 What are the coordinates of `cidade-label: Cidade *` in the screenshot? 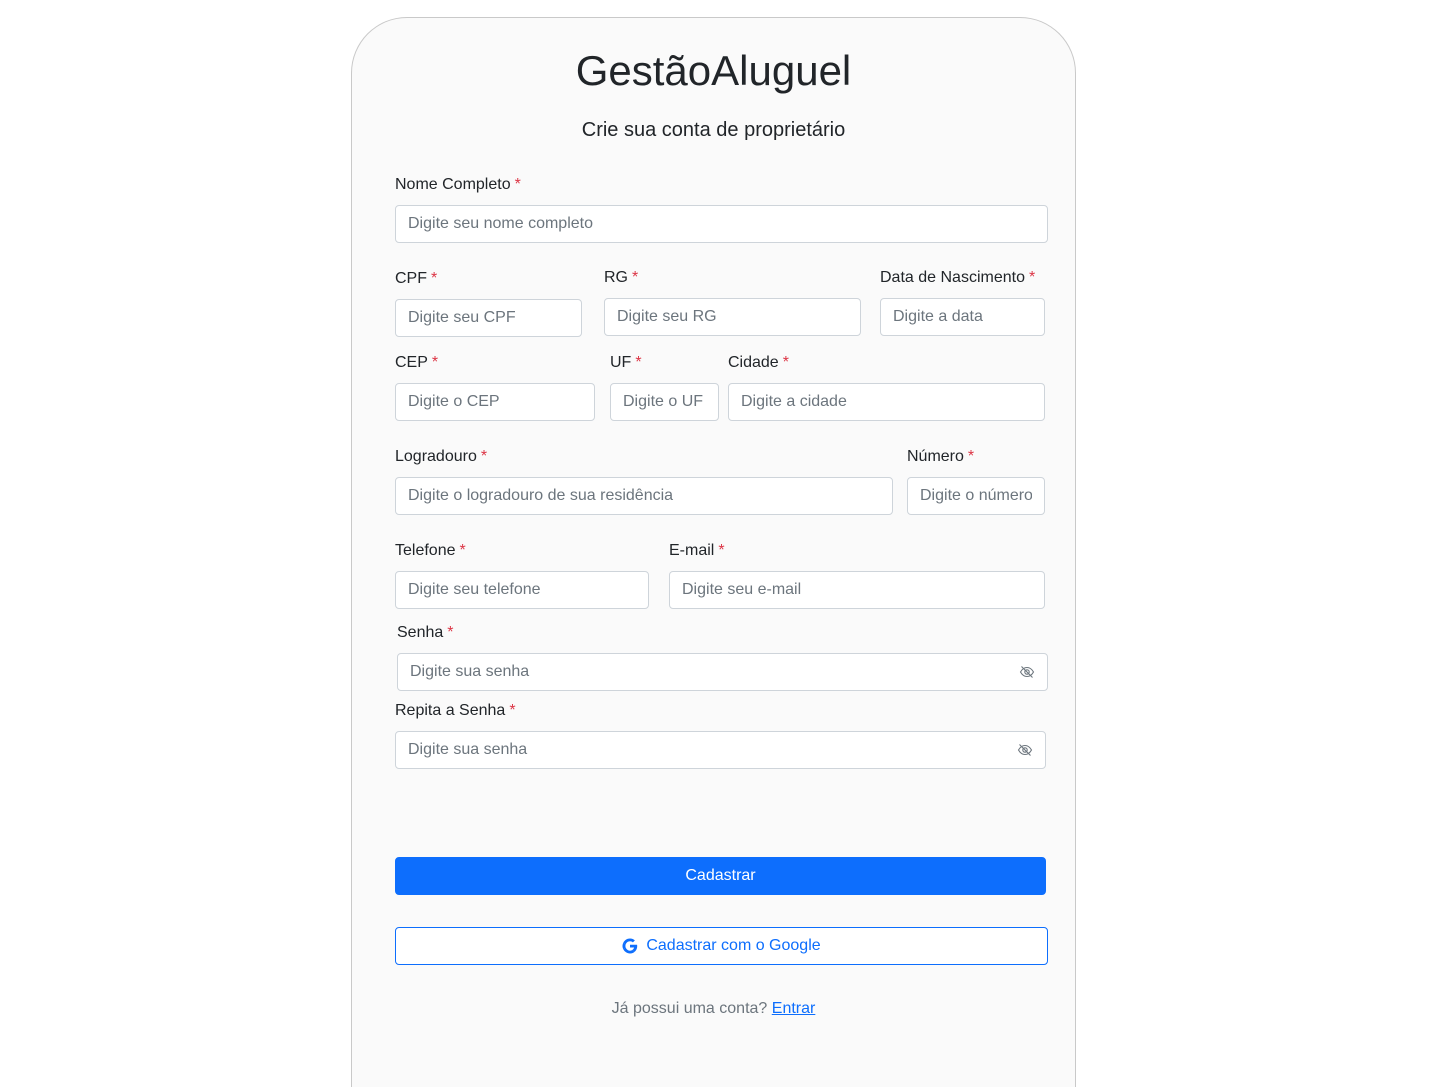 It's located at (758, 363).